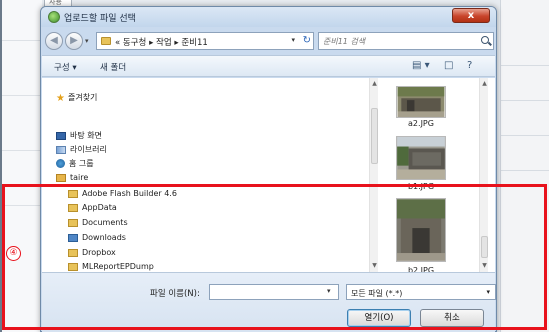 Image resolution: width=549 pixels, height=332 pixels. I want to click on nav-item-folder: AppData, so click(92, 207).